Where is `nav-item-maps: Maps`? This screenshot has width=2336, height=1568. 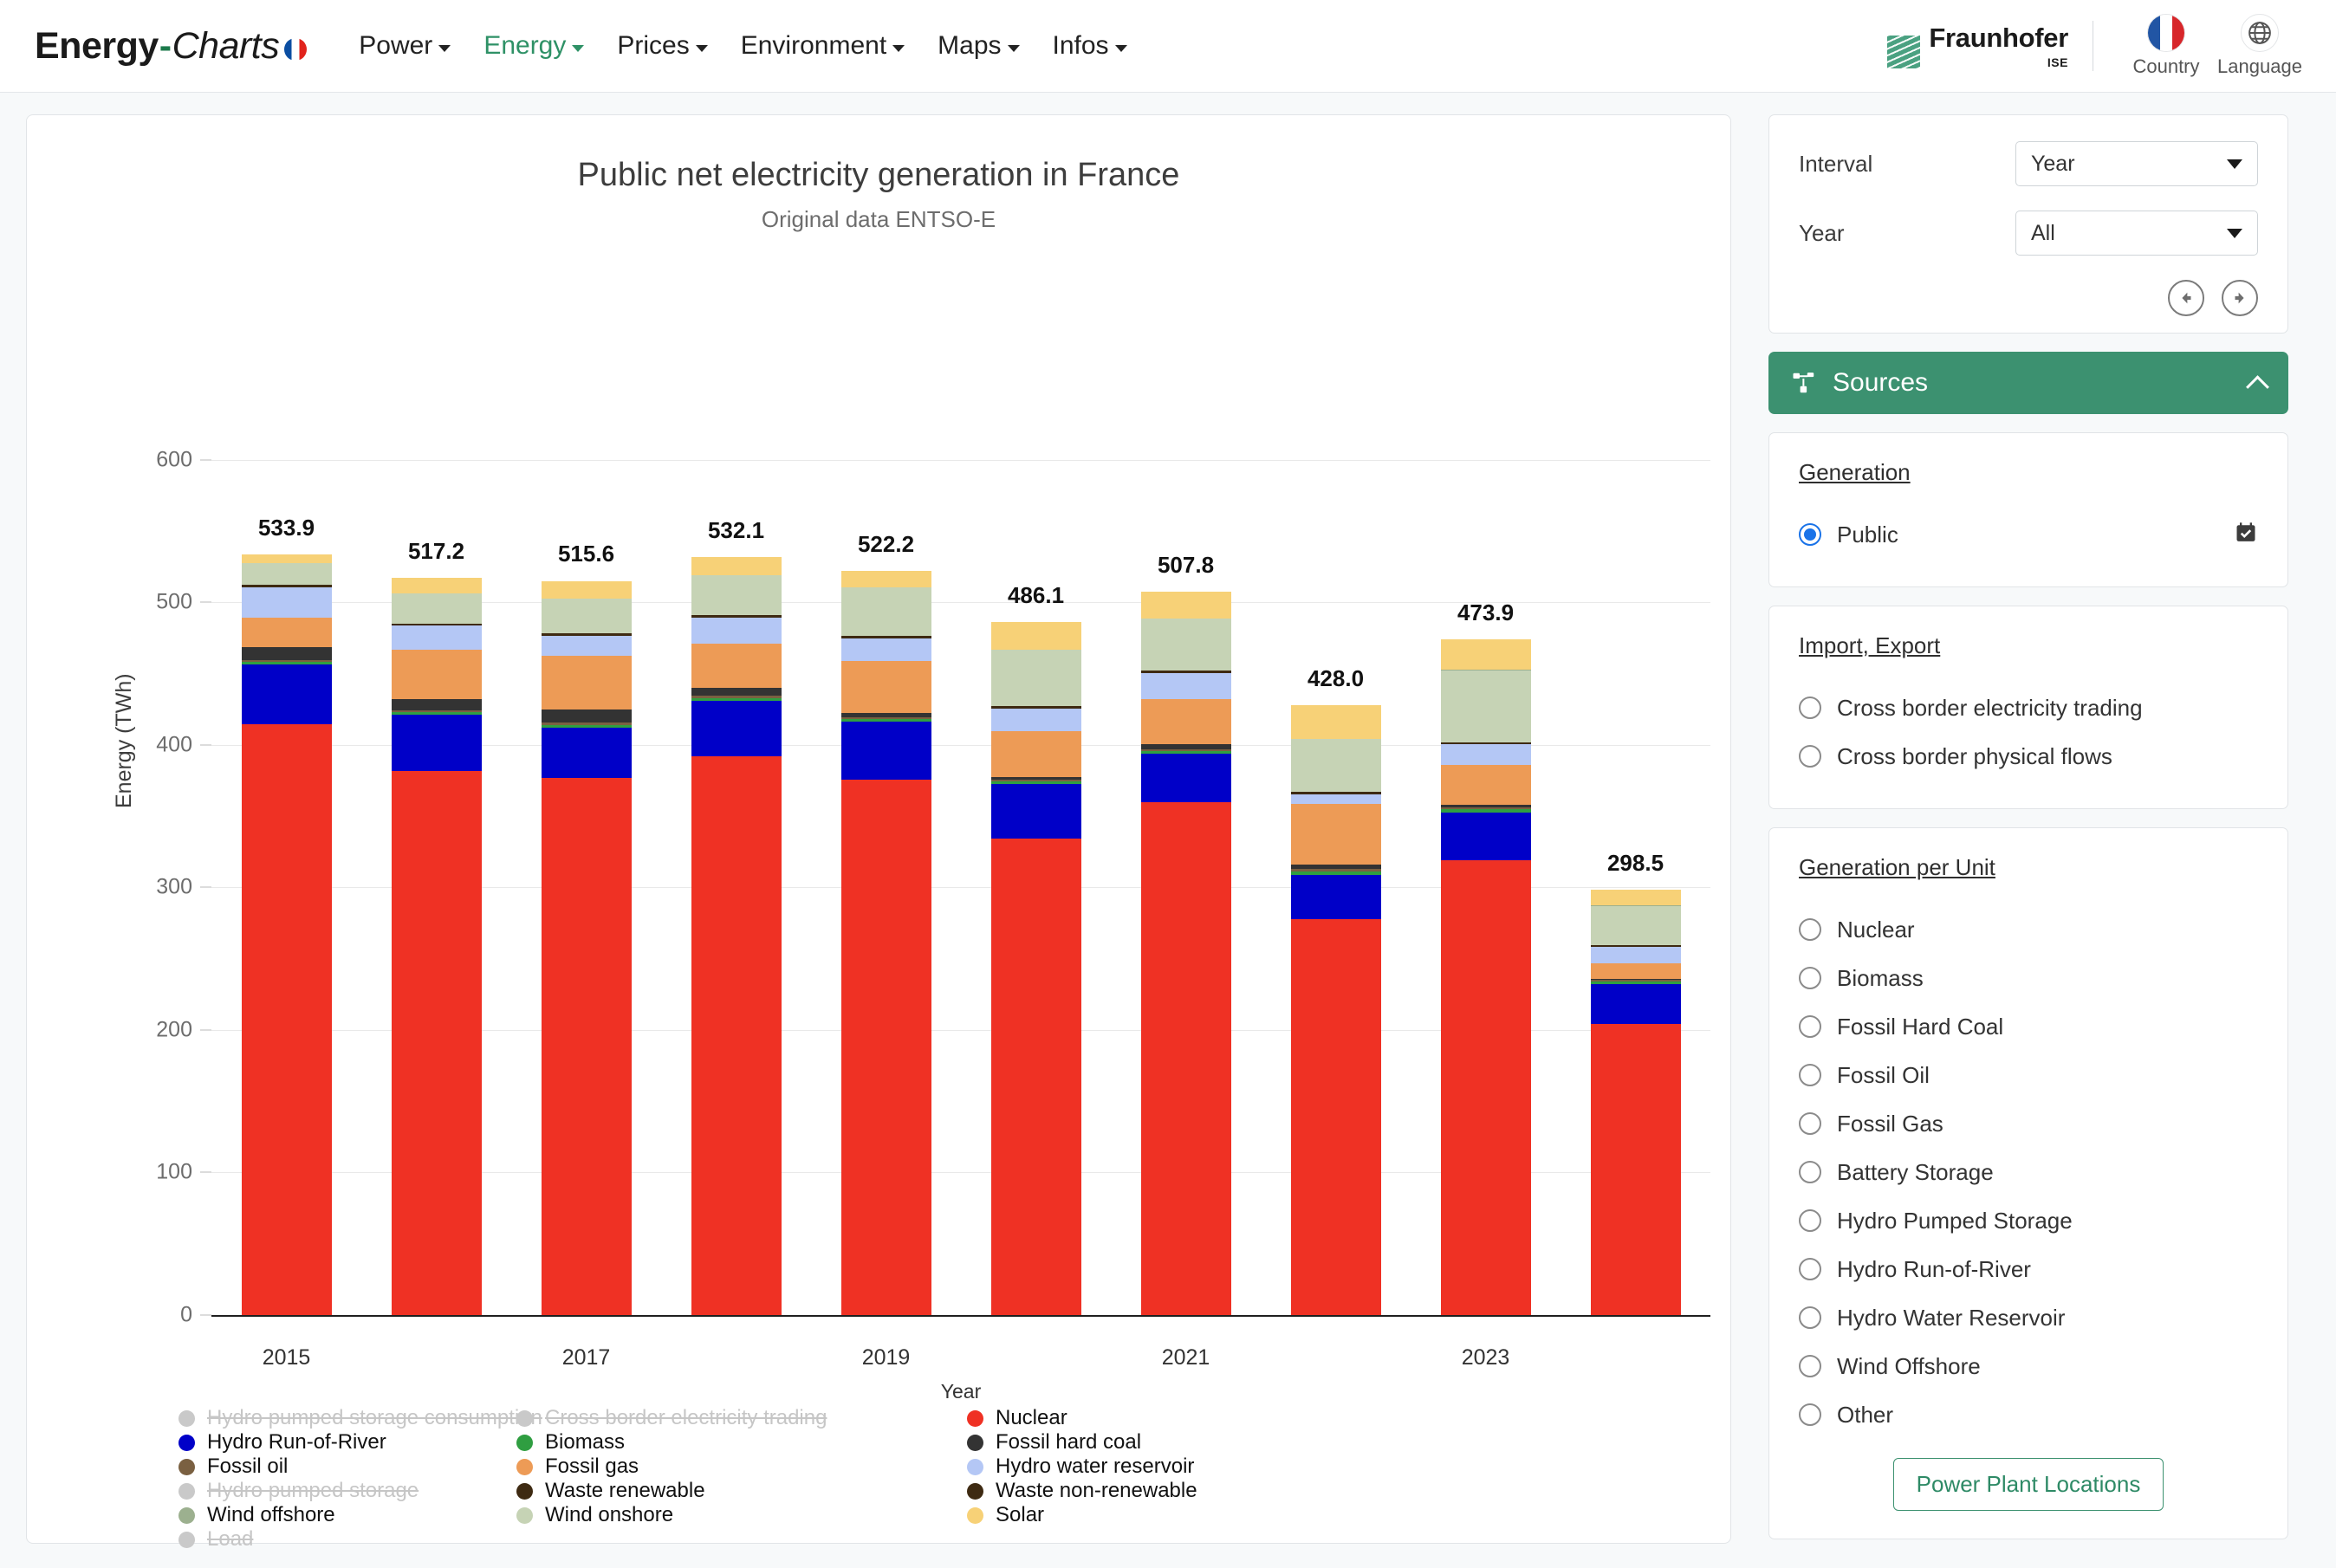
nav-item-maps: Maps is located at coordinates (979, 46).